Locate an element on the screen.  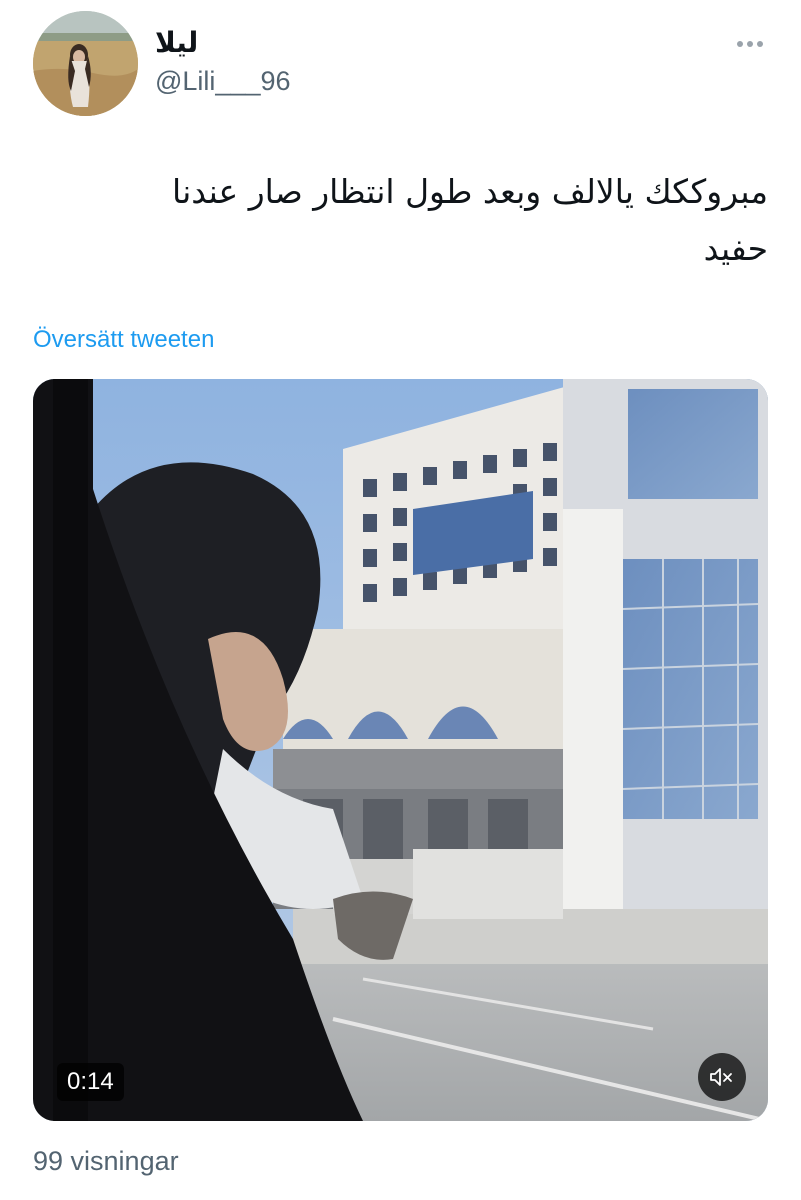
author-display-name: ليلا is located at coordinates (176, 42).